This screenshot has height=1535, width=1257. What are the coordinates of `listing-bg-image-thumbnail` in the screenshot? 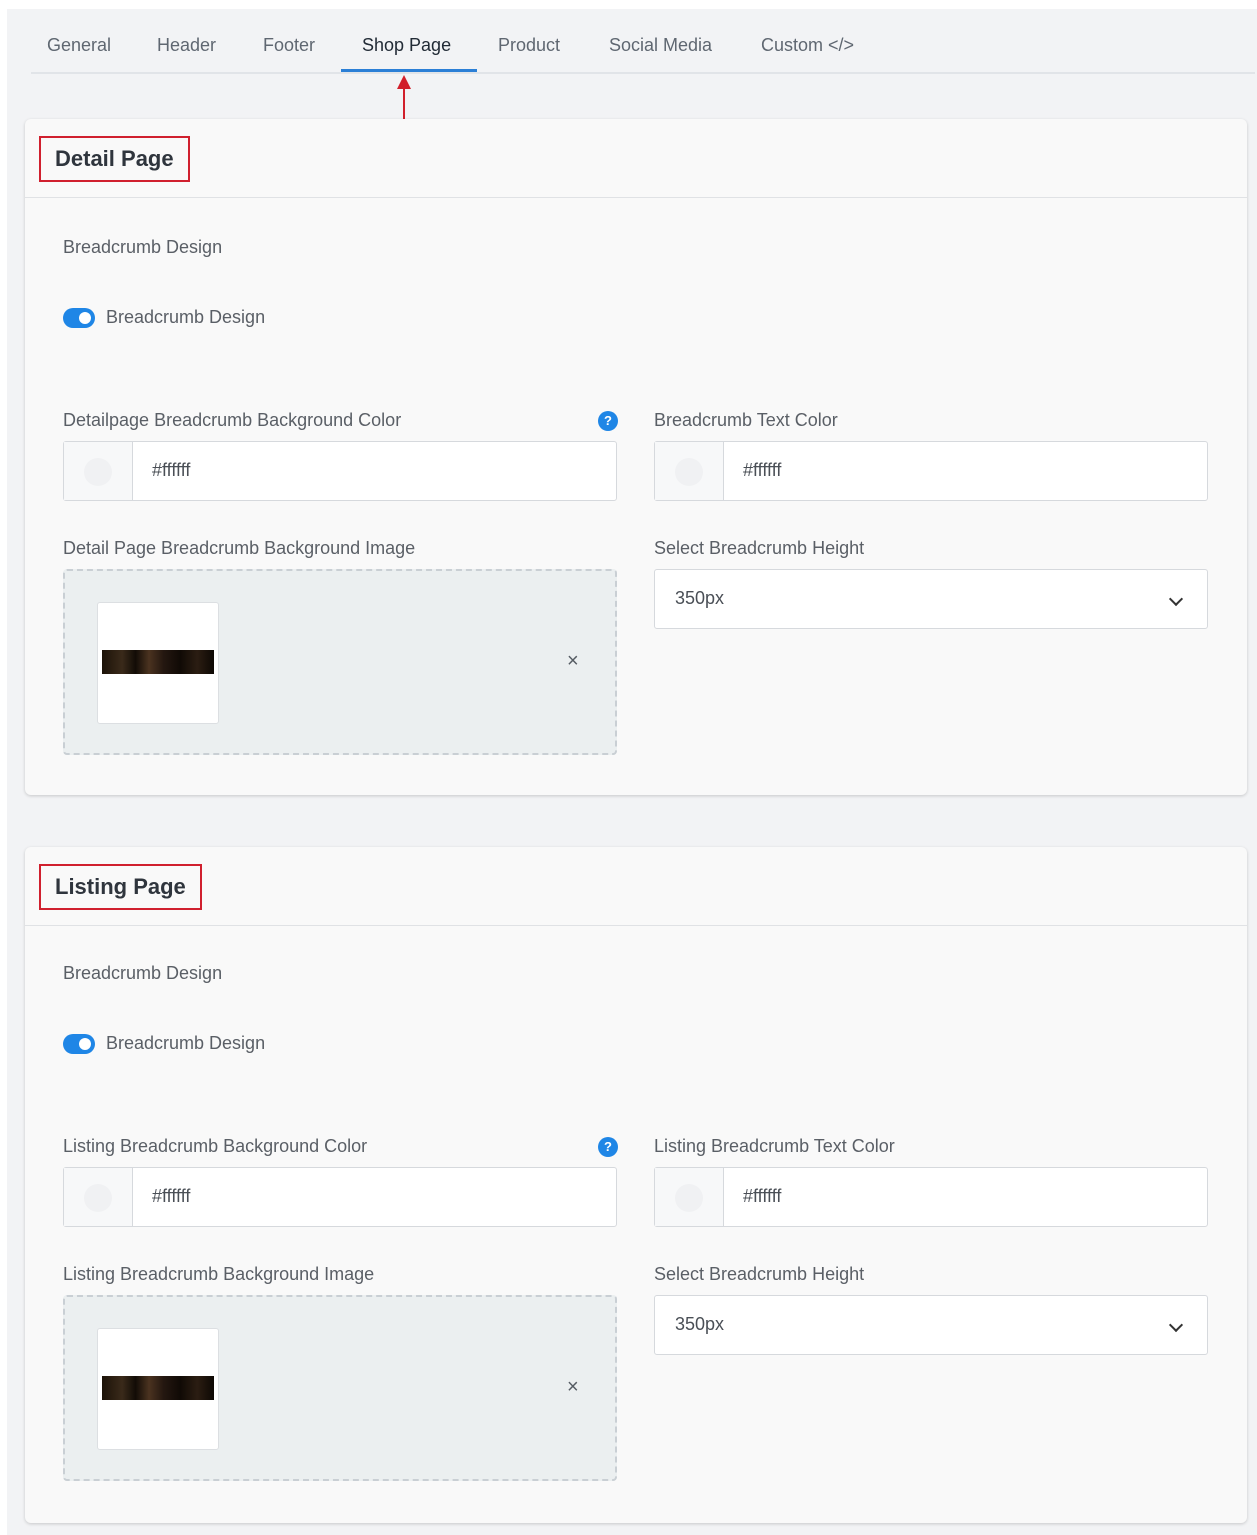 It's located at (158, 1389).